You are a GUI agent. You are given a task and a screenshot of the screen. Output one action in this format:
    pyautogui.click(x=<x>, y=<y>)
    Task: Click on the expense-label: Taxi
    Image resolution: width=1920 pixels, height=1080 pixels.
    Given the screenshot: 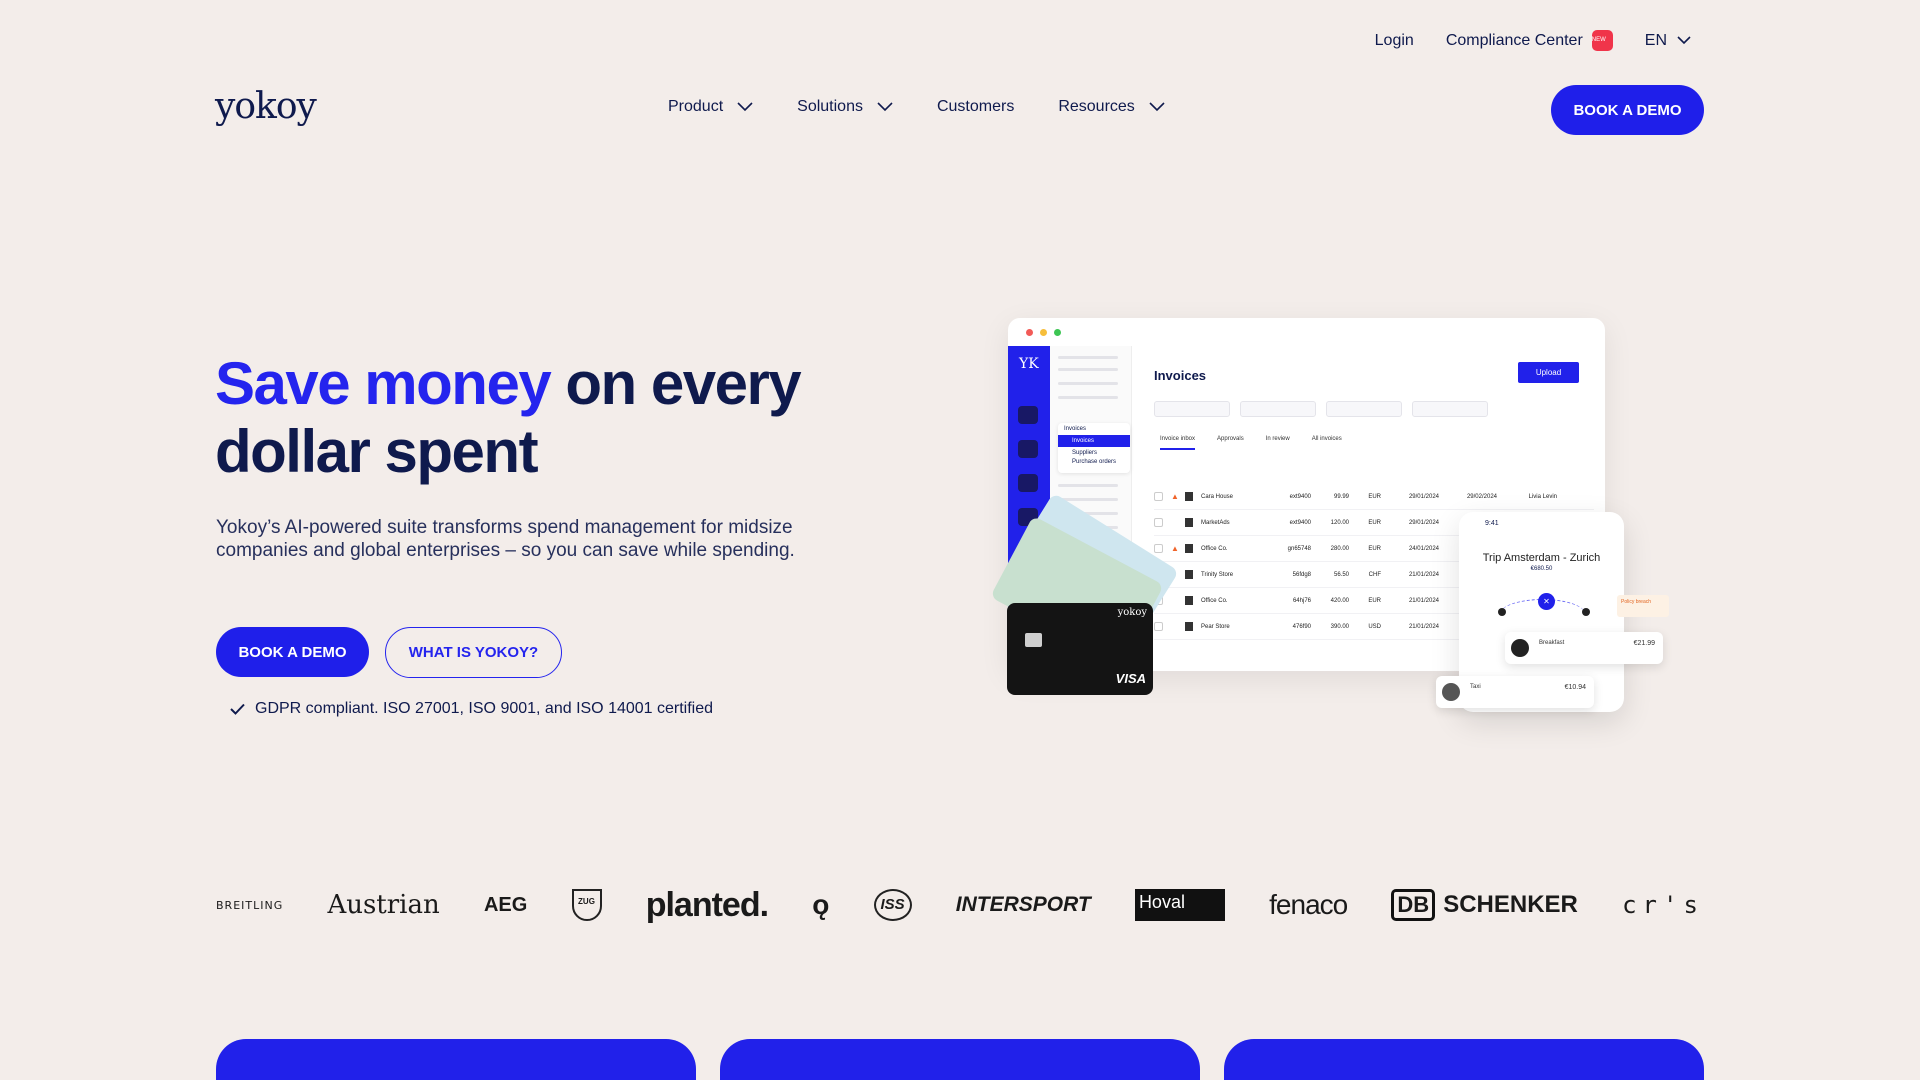 What is the action you would take?
    pyautogui.click(x=1475, y=687)
    